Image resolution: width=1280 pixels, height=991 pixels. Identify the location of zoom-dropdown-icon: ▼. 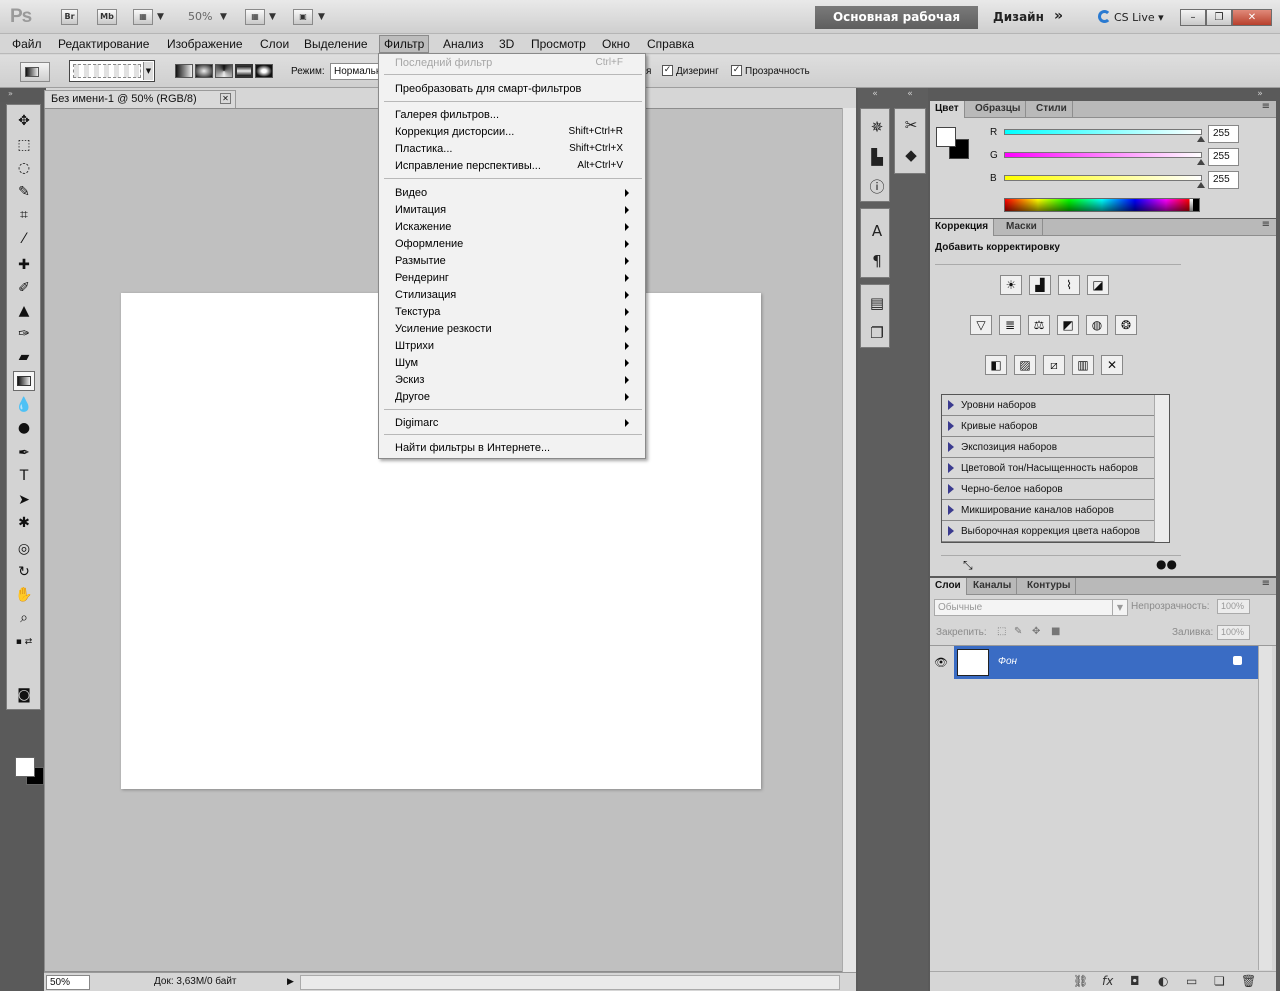
(223, 17).